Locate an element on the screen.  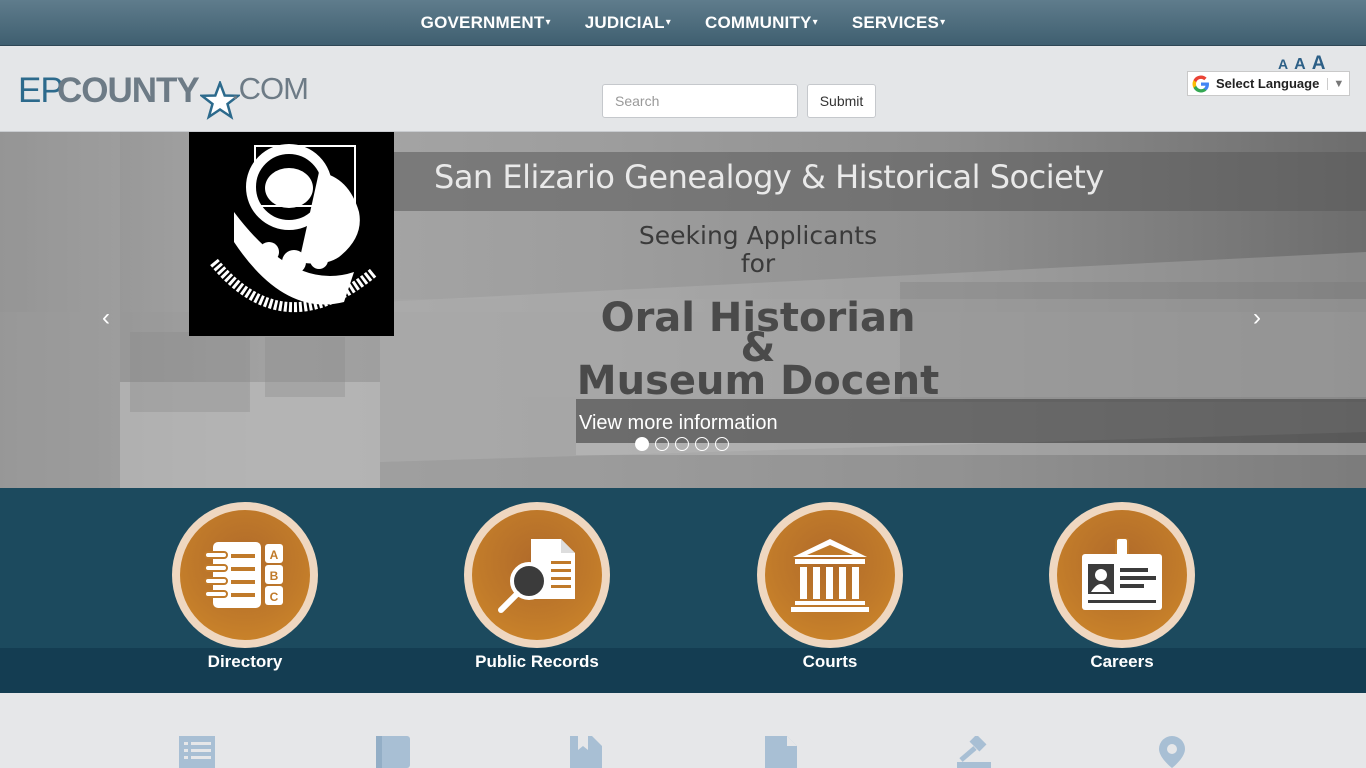
language-select: Select Language ▼ is located at coordinates (1268, 83).